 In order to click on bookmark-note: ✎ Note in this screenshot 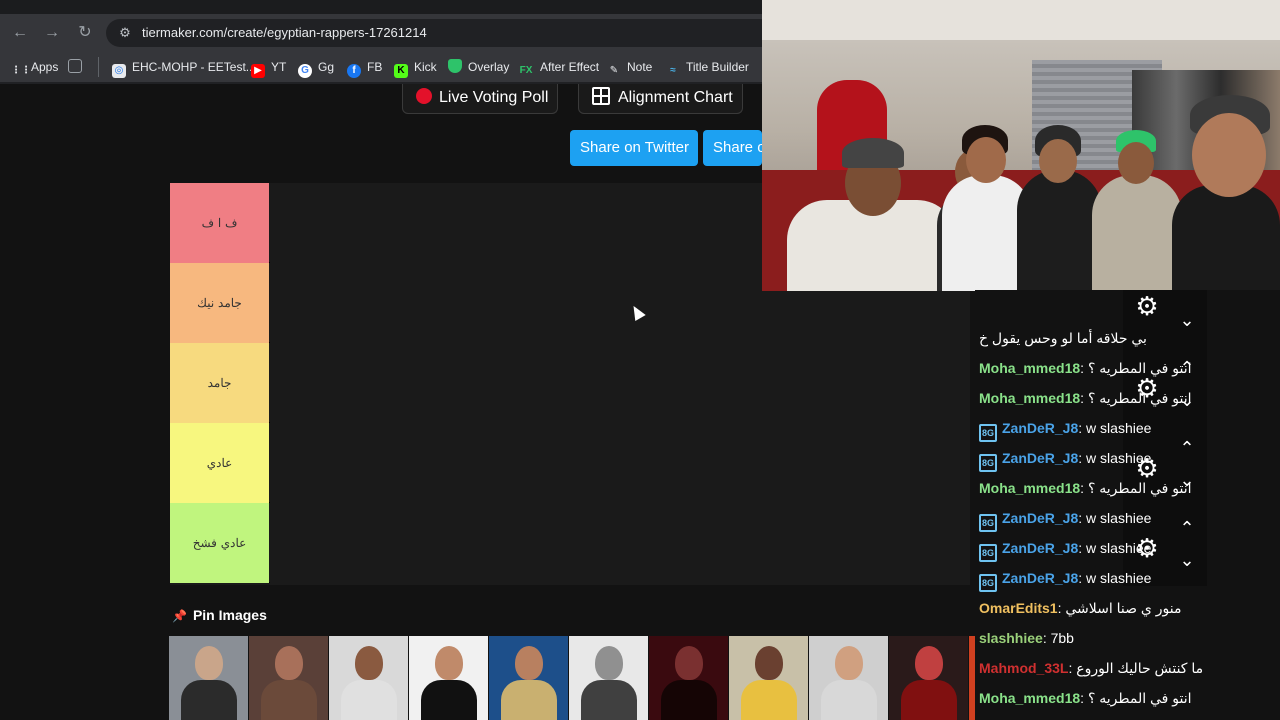, I will do `click(630, 67)`.